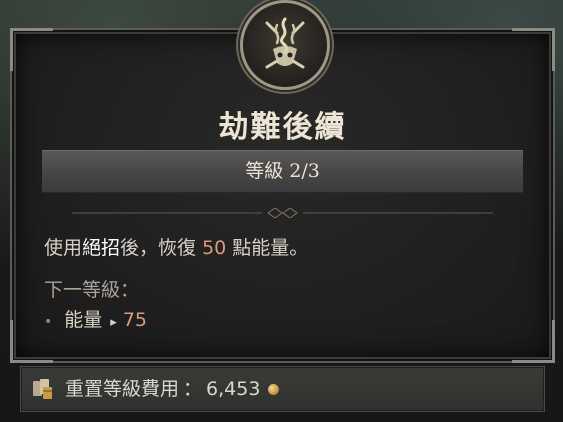 The width and height of the screenshot is (563, 422). What do you see at coordinates (42, 389) in the screenshot?
I see `respec-cost-icon` at bounding box center [42, 389].